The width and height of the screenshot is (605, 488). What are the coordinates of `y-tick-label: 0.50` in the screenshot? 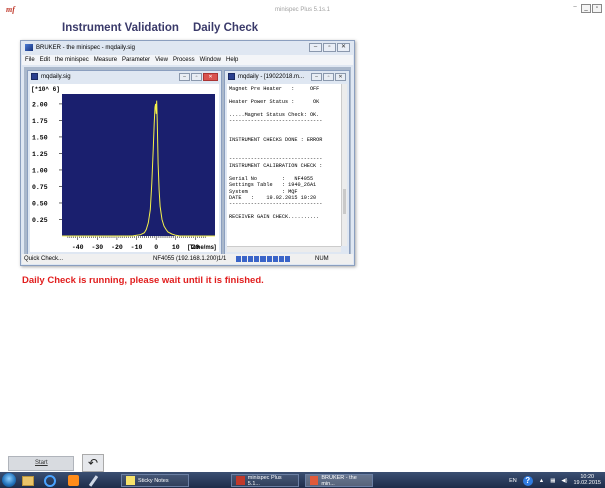 It's located at (40, 203).